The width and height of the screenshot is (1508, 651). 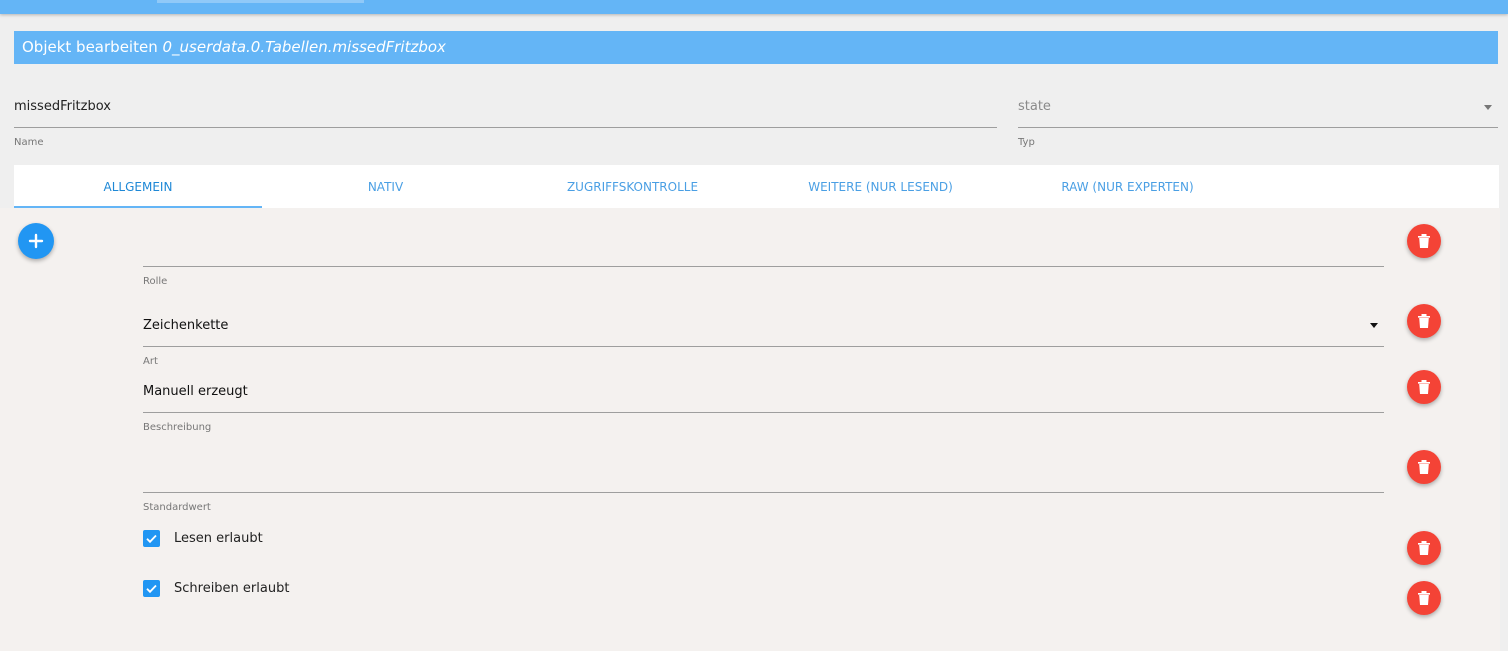 What do you see at coordinates (1127, 186) in the screenshot?
I see `tab-raw: RAW (NUR EXPERTEN)` at bounding box center [1127, 186].